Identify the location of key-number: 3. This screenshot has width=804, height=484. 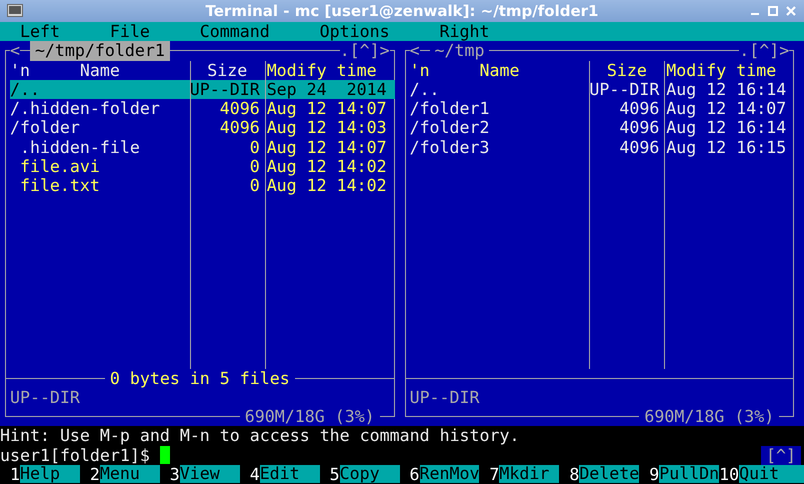
(174, 474).